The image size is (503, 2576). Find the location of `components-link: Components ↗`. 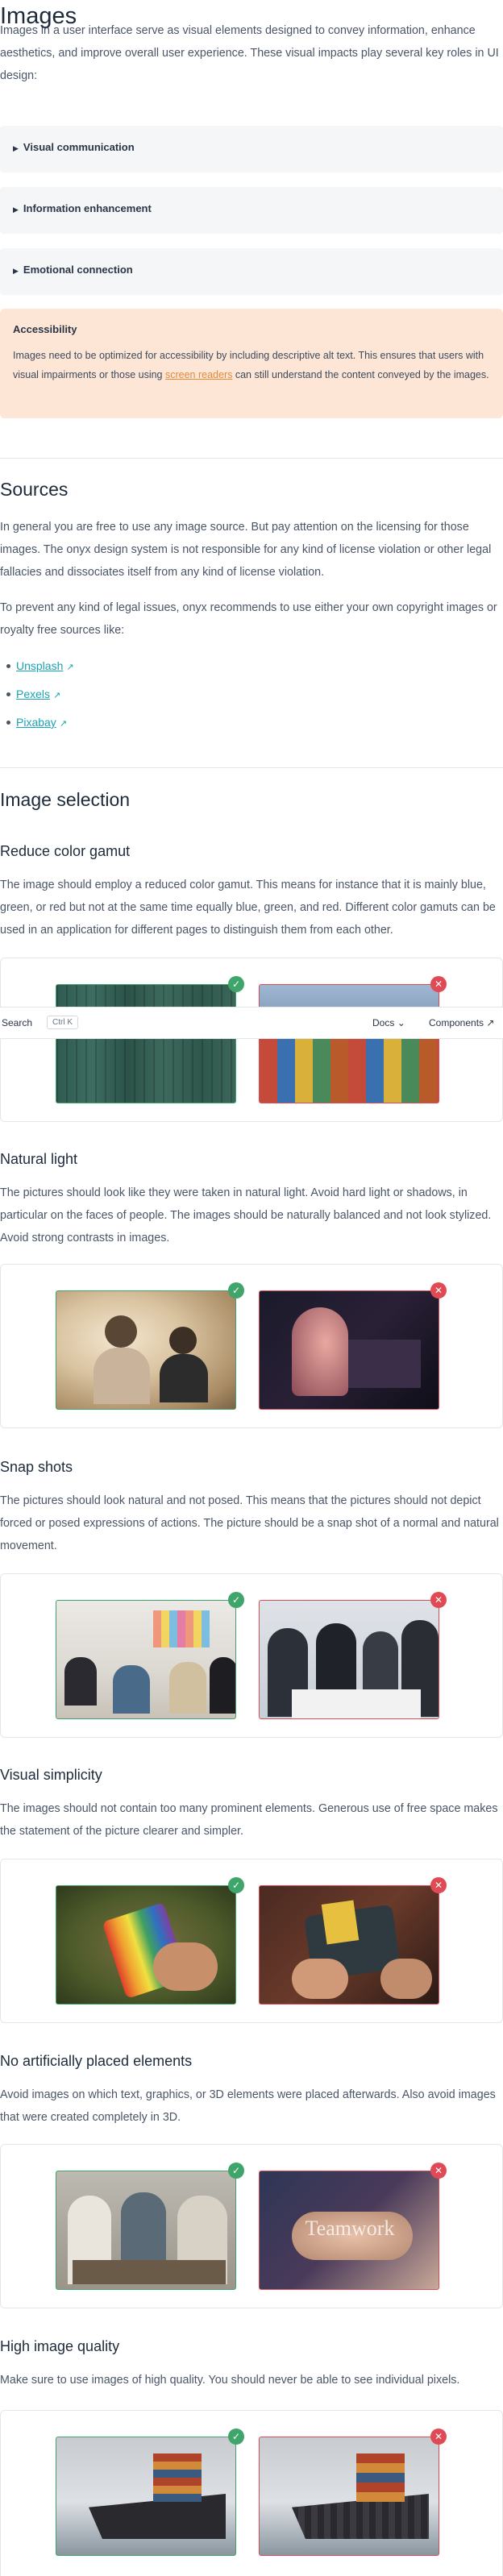

components-link: Components ↗ is located at coordinates (462, 1022).